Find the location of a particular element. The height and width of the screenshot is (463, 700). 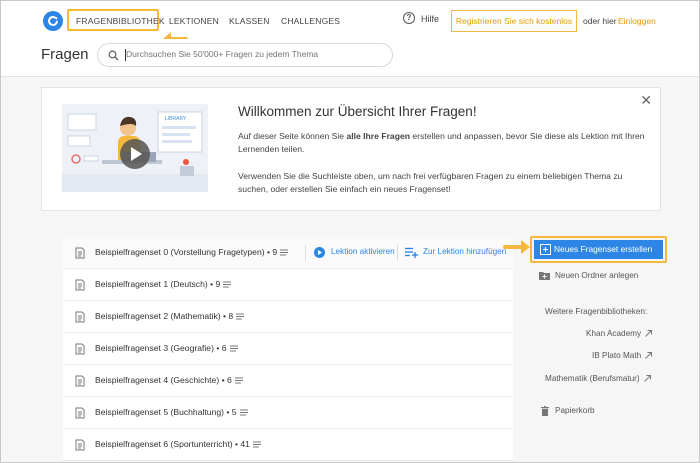

playlist-add-icon is located at coordinates (411, 252).